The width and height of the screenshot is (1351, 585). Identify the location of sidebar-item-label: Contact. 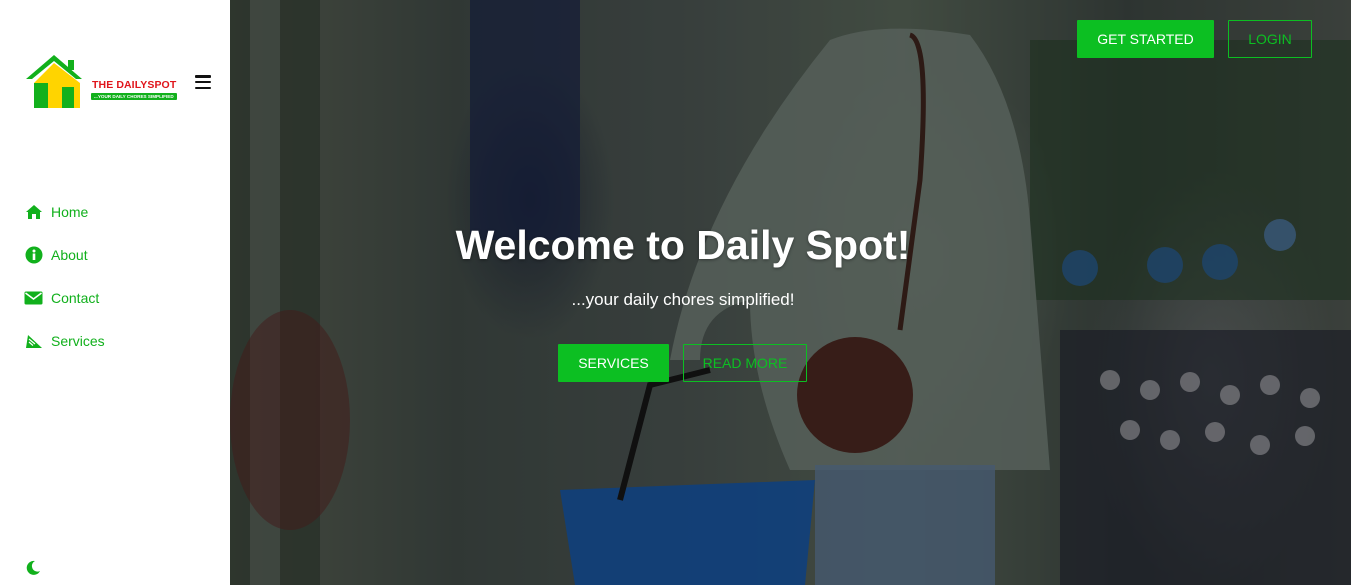
(75, 298).